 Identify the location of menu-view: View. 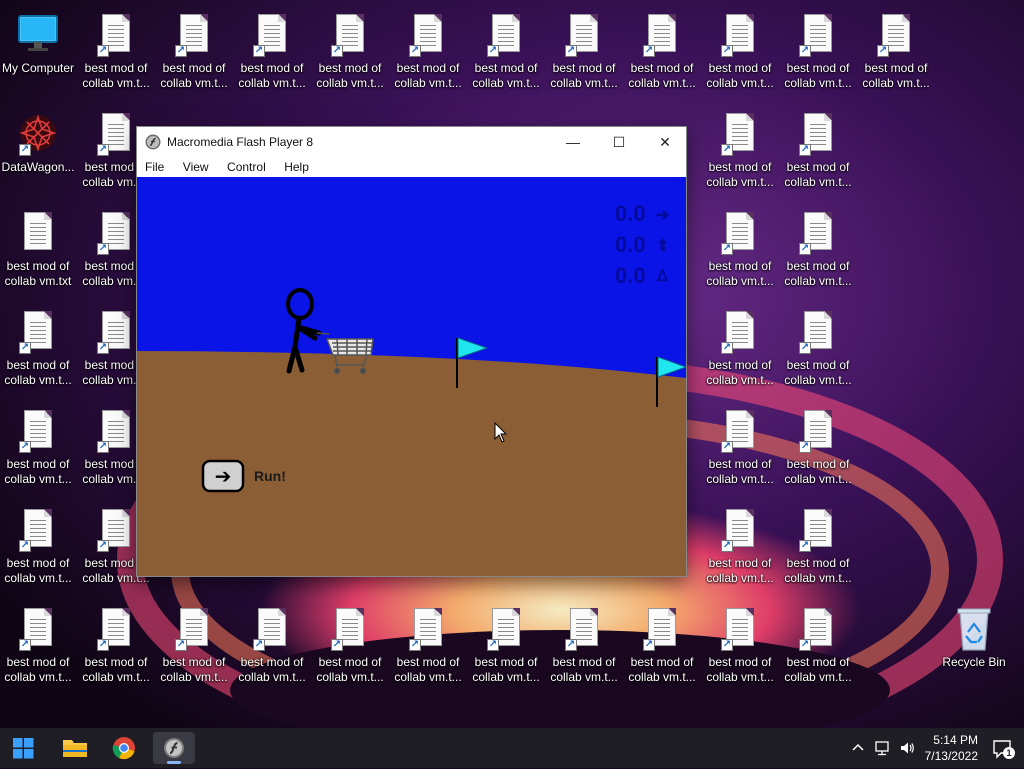
(196, 167).